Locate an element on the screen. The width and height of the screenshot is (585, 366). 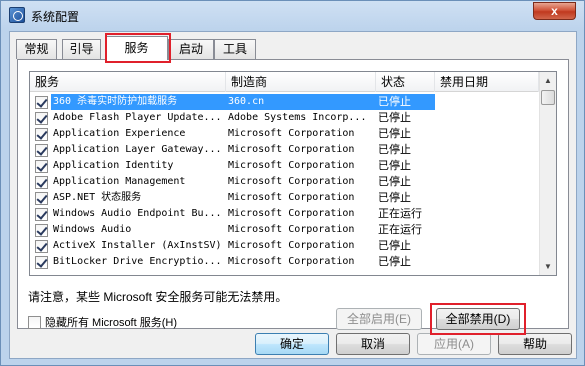
cancel-button: 取消 is located at coordinates (373, 344).